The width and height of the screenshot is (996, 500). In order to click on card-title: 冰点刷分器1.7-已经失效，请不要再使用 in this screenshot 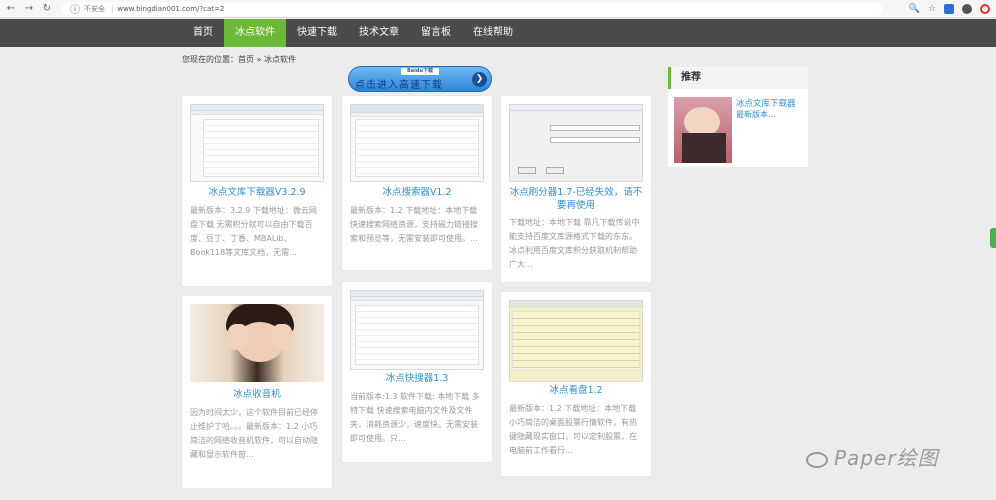, I will do `click(576, 199)`.